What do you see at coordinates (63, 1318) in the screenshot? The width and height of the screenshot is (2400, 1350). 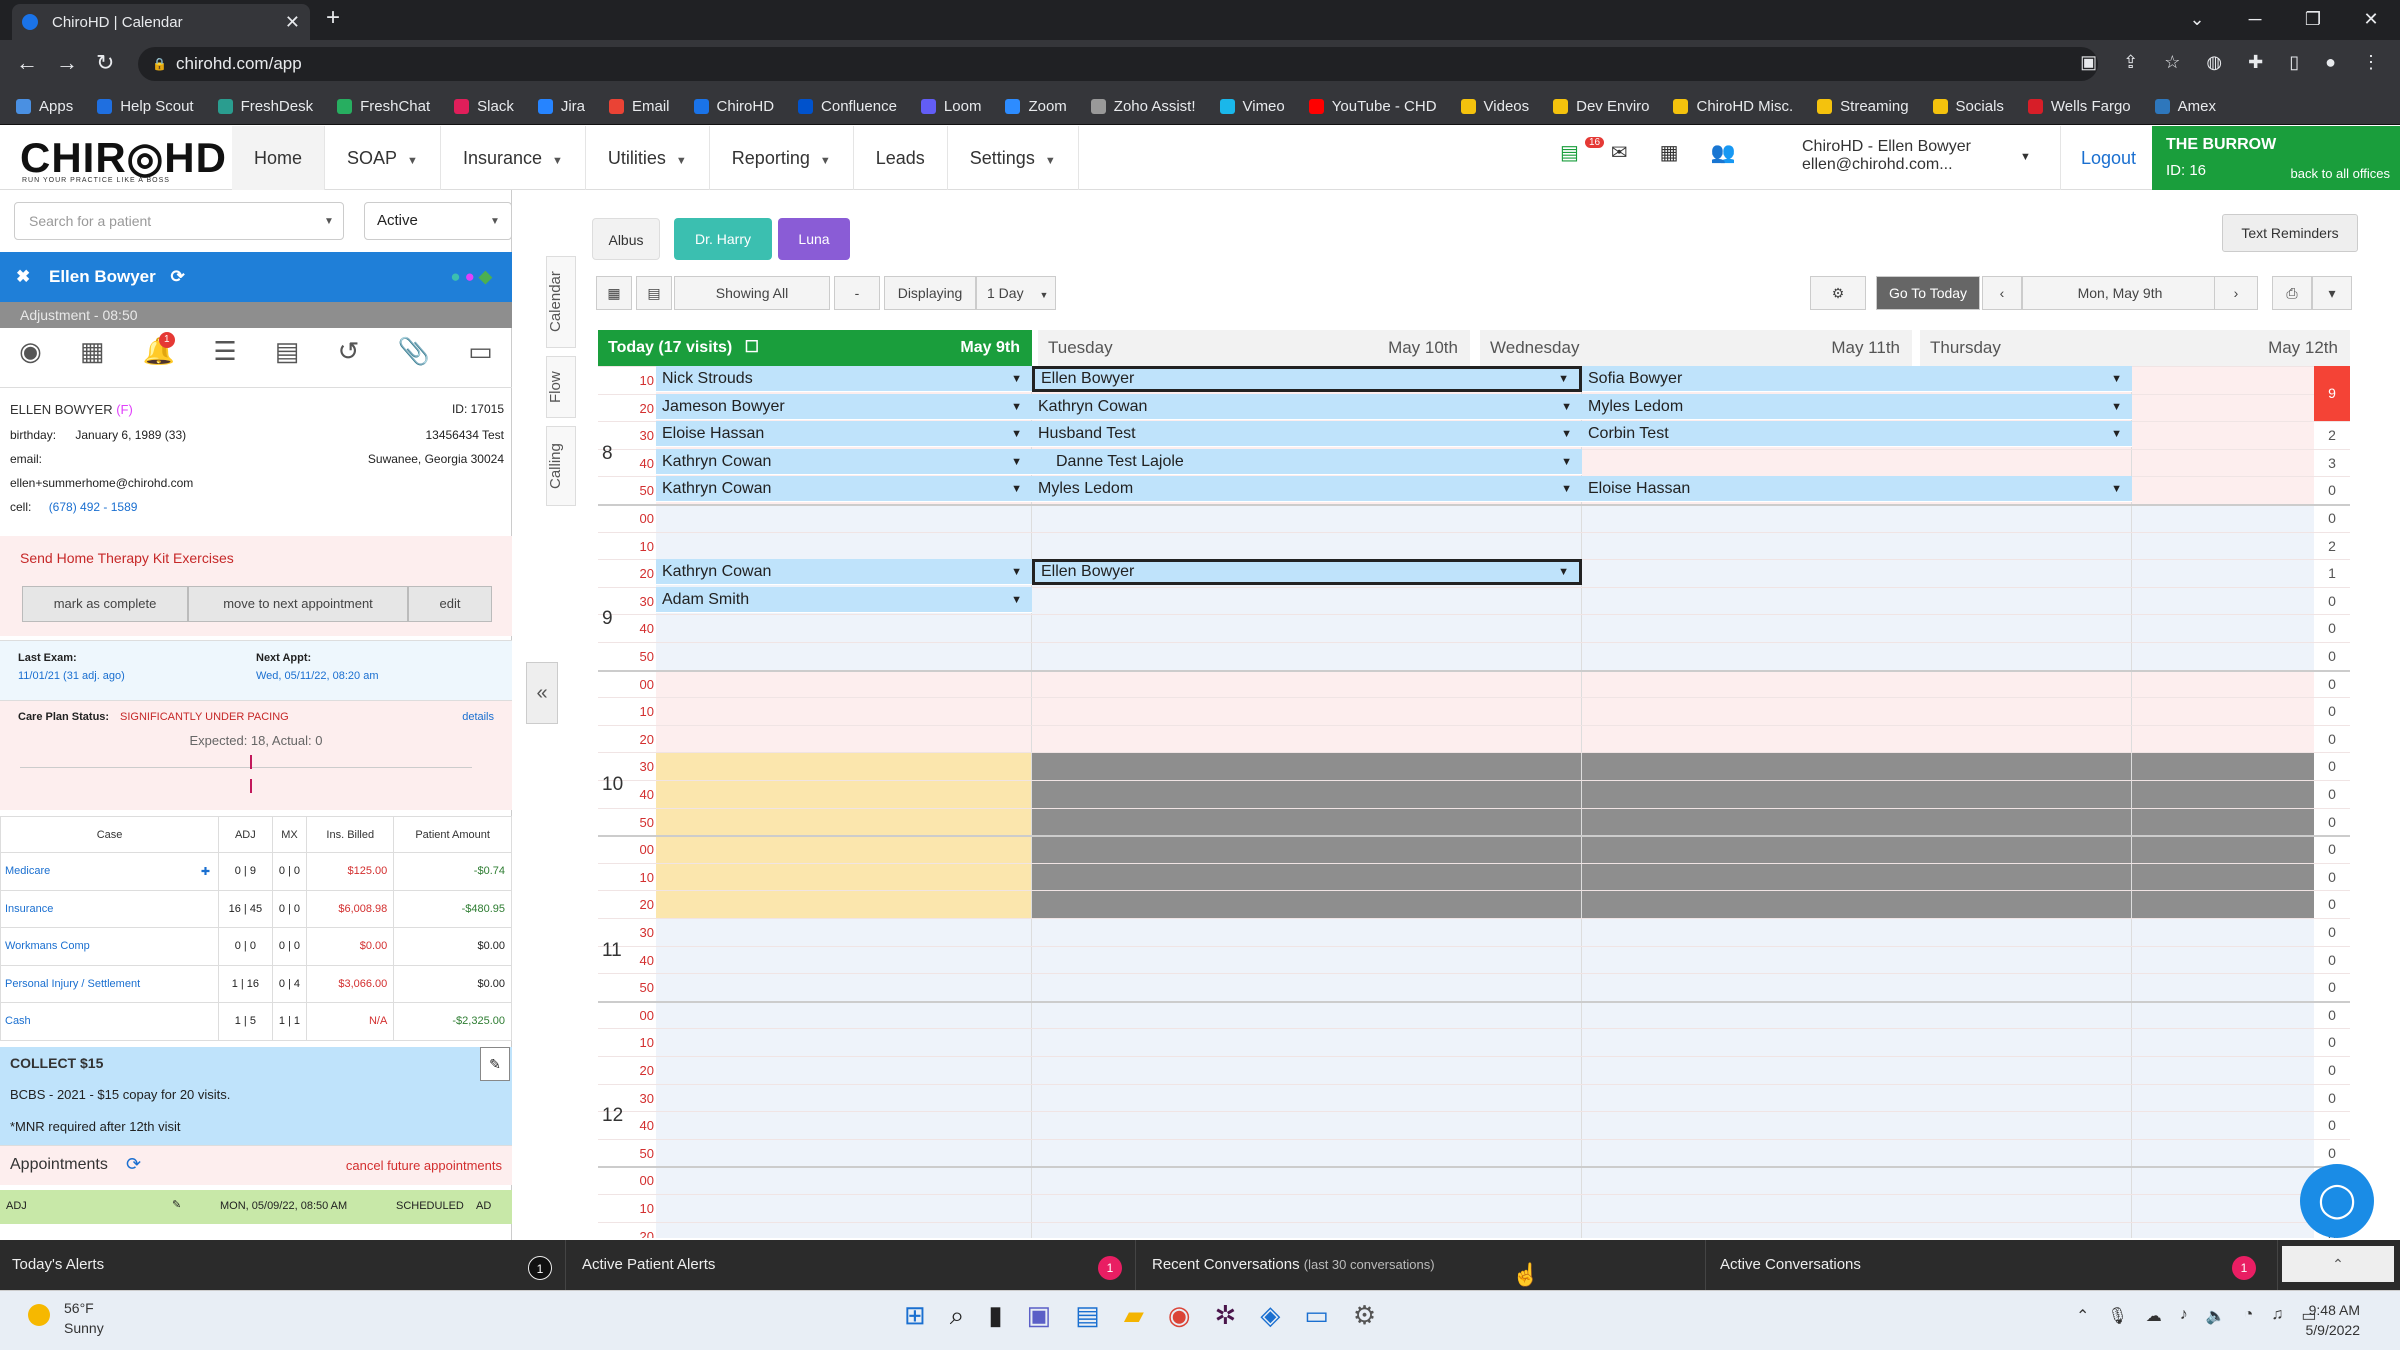 I see `weather-widget: 56°F Sunny` at bounding box center [63, 1318].